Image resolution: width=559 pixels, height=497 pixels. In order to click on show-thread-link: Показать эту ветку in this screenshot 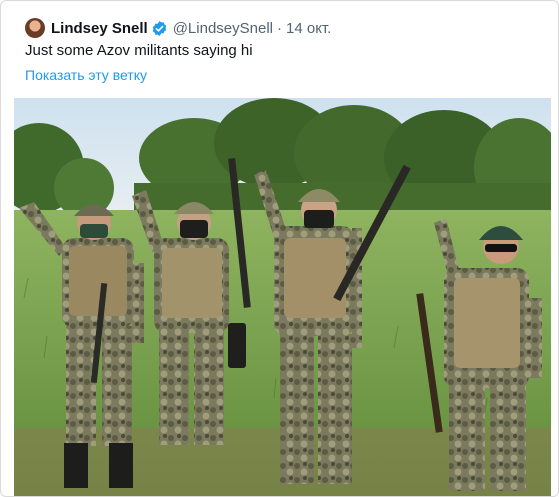, I will do `click(86, 75)`.